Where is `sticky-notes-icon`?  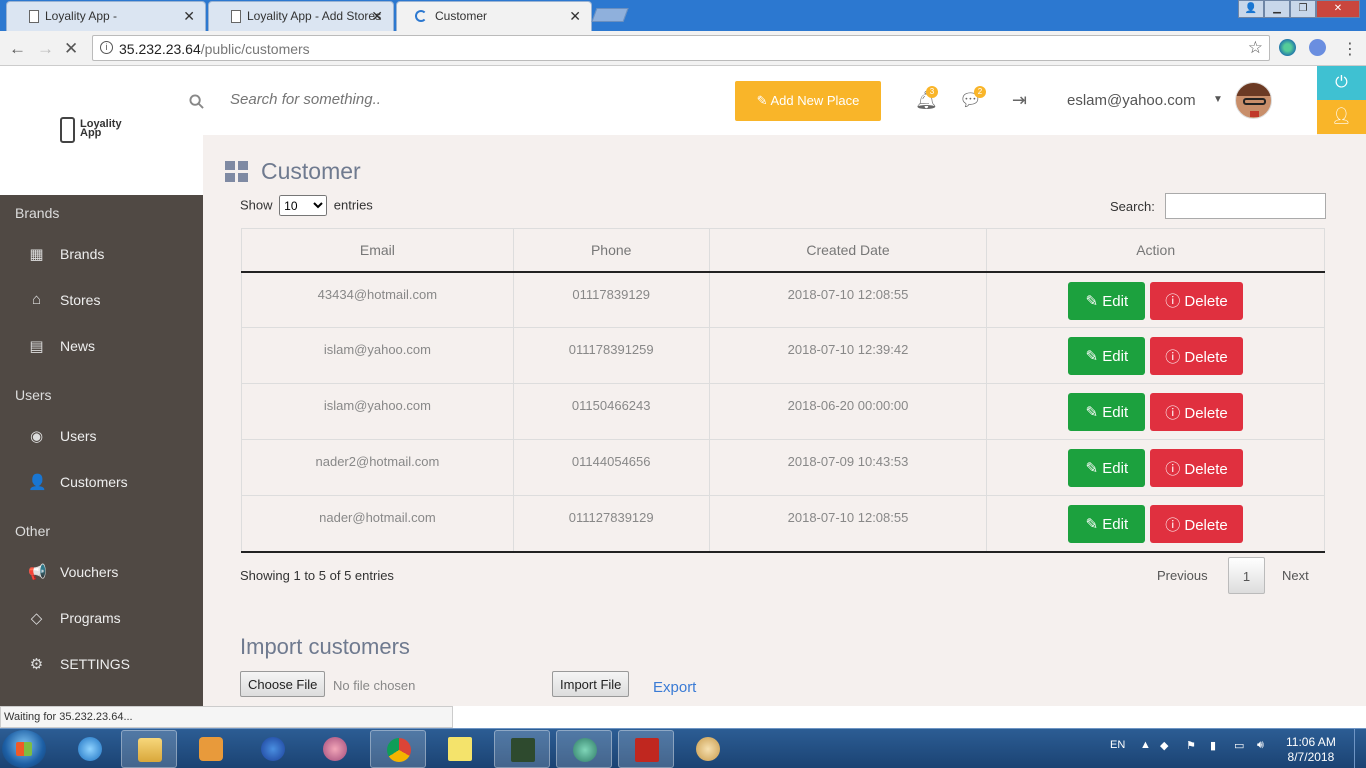 sticky-notes-icon is located at coordinates (460, 749).